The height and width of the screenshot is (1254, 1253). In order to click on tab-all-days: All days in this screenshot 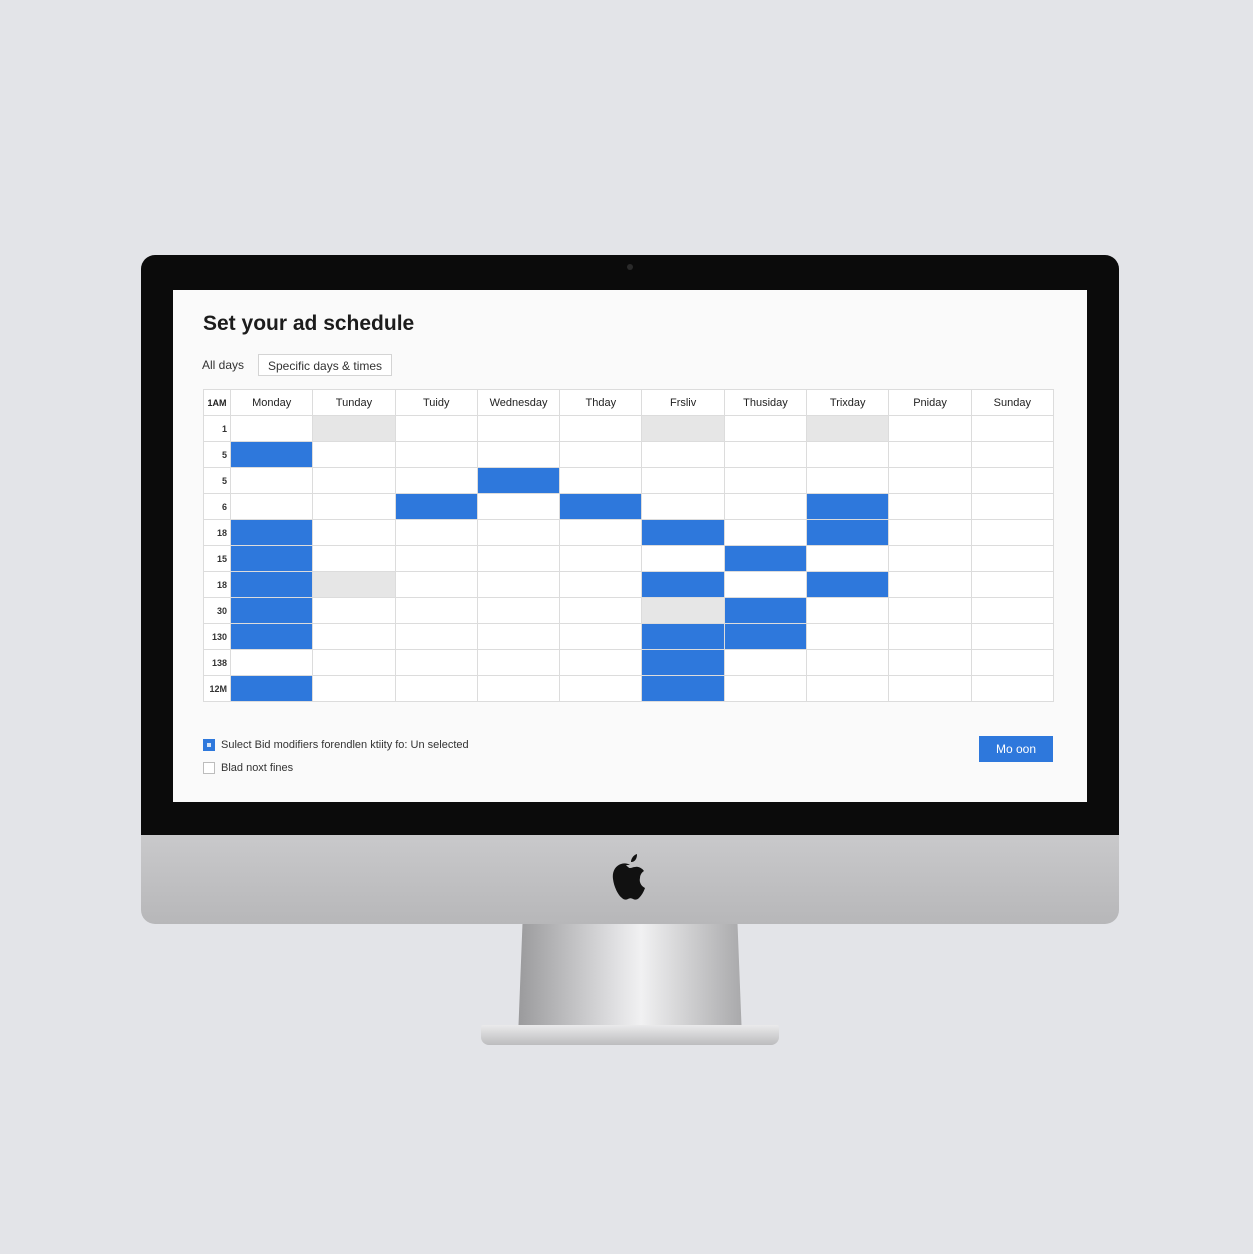, I will do `click(223, 365)`.